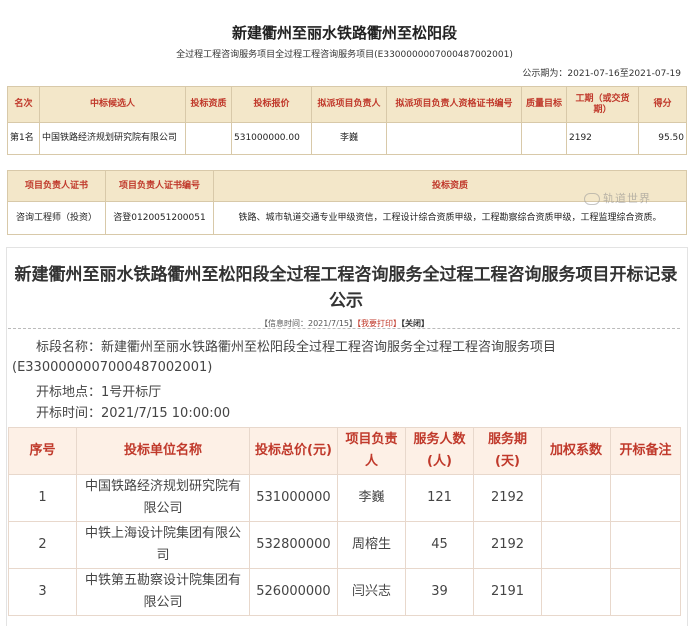 This screenshot has width=689, height=626. I want to click on col-lead: 项目负责人, so click(371, 451).